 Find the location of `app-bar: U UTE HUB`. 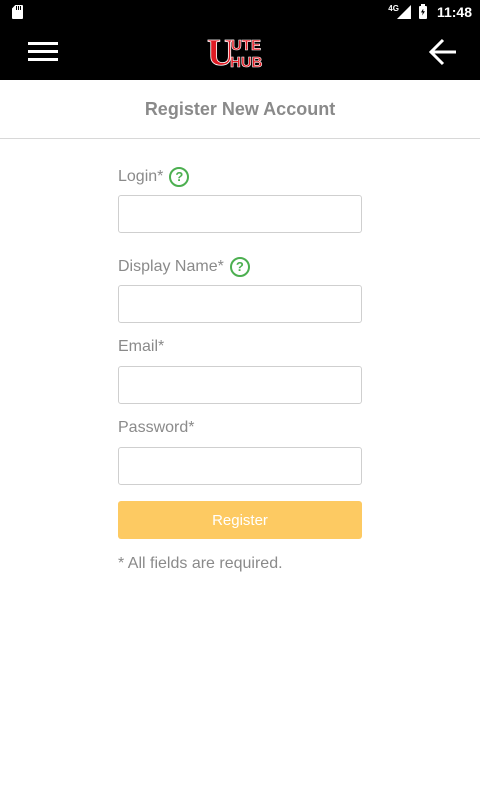

app-bar: U UTE HUB is located at coordinates (240, 52).